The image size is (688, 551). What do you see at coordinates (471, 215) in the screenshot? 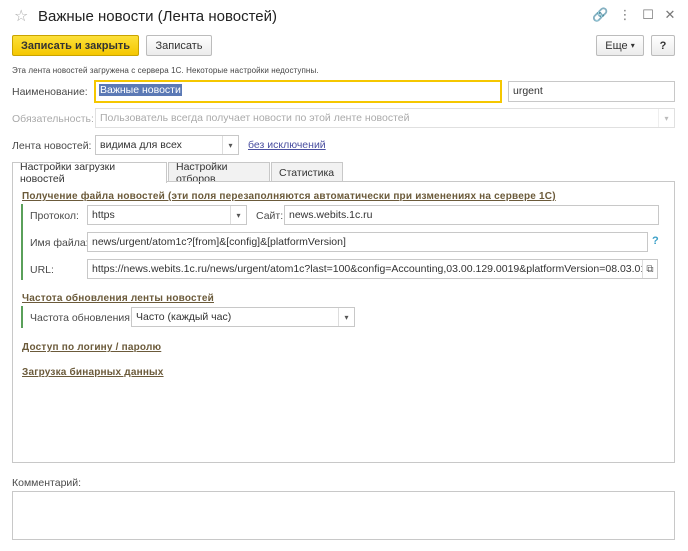
I see `site-input: news.webits.1c.ru` at bounding box center [471, 215].